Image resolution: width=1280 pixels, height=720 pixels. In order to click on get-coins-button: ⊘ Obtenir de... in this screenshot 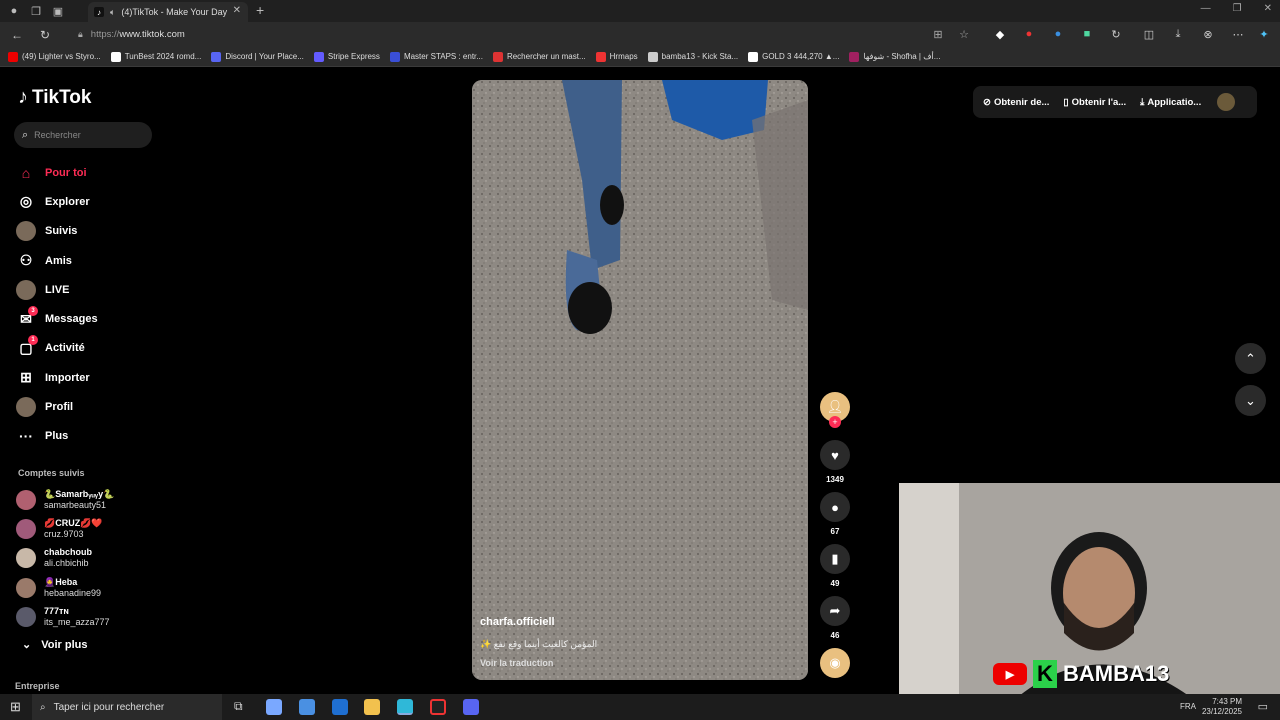, I will do `click(1016, 102)`.